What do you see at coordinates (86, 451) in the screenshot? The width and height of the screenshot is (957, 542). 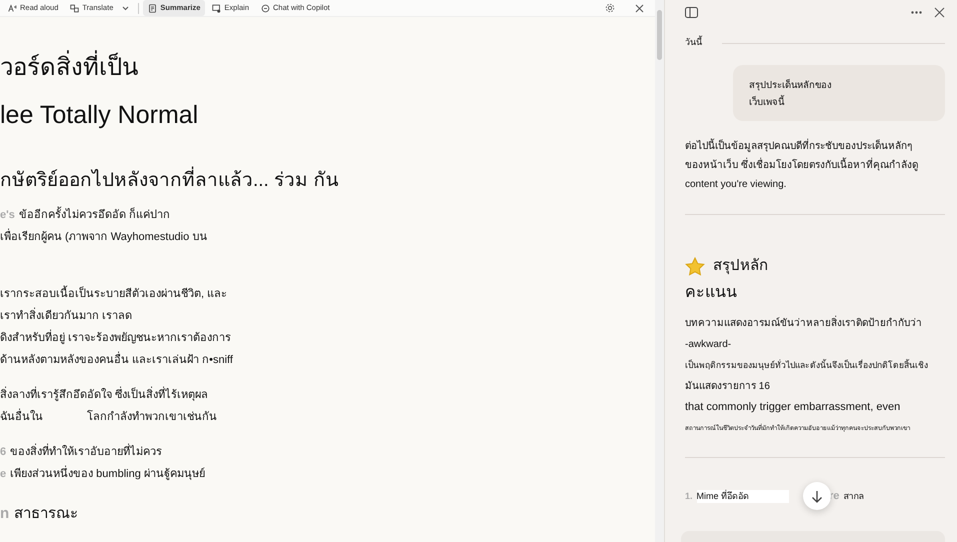 I see `paragraph-text: ของสิ่งที่ทำให้เราอับอายที่ไม่ควร` at bounding box center [86, 451].